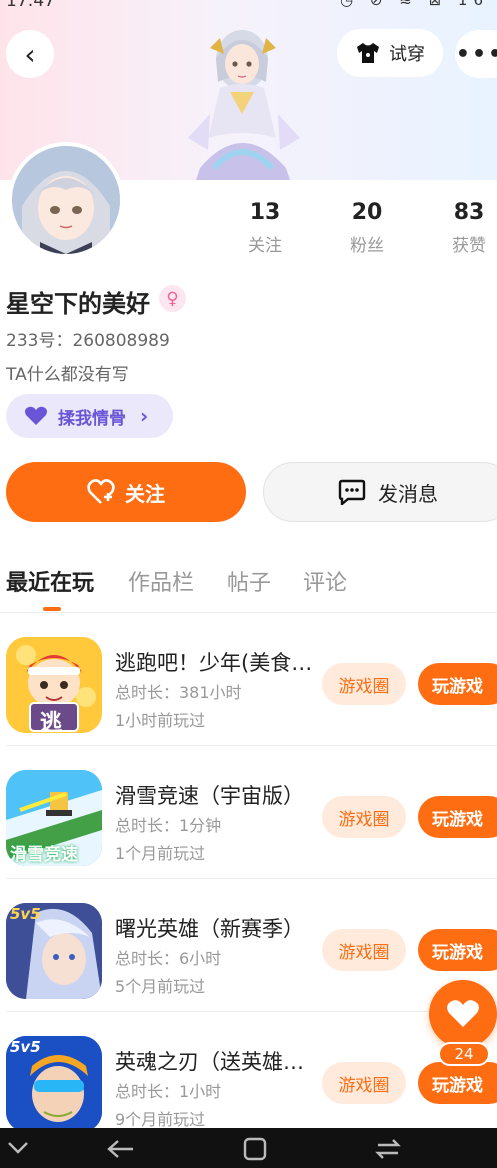 This screenshot has height=1168, width=497. What do you see at coordinates (367, 228) in the screenshot?
I see `stat-fans: 20 粉丝` at bounding box center [367, 228].